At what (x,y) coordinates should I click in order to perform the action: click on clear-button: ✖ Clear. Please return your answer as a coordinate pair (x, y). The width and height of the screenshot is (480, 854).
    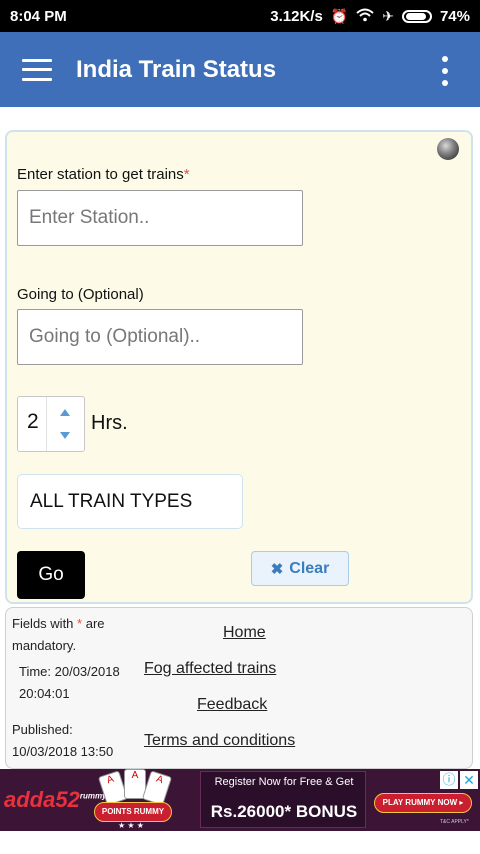
    Looking at the image, I should click on (300, 568).